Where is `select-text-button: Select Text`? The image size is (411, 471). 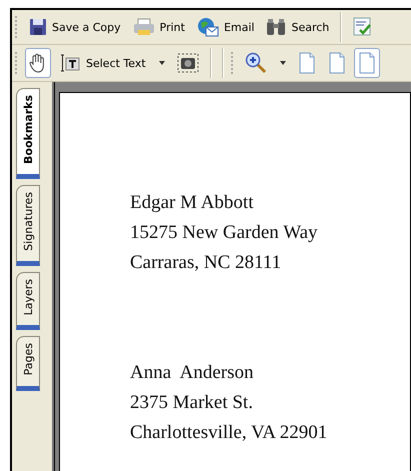
select-text-button: Select Text is located at coordinates (112, 63).